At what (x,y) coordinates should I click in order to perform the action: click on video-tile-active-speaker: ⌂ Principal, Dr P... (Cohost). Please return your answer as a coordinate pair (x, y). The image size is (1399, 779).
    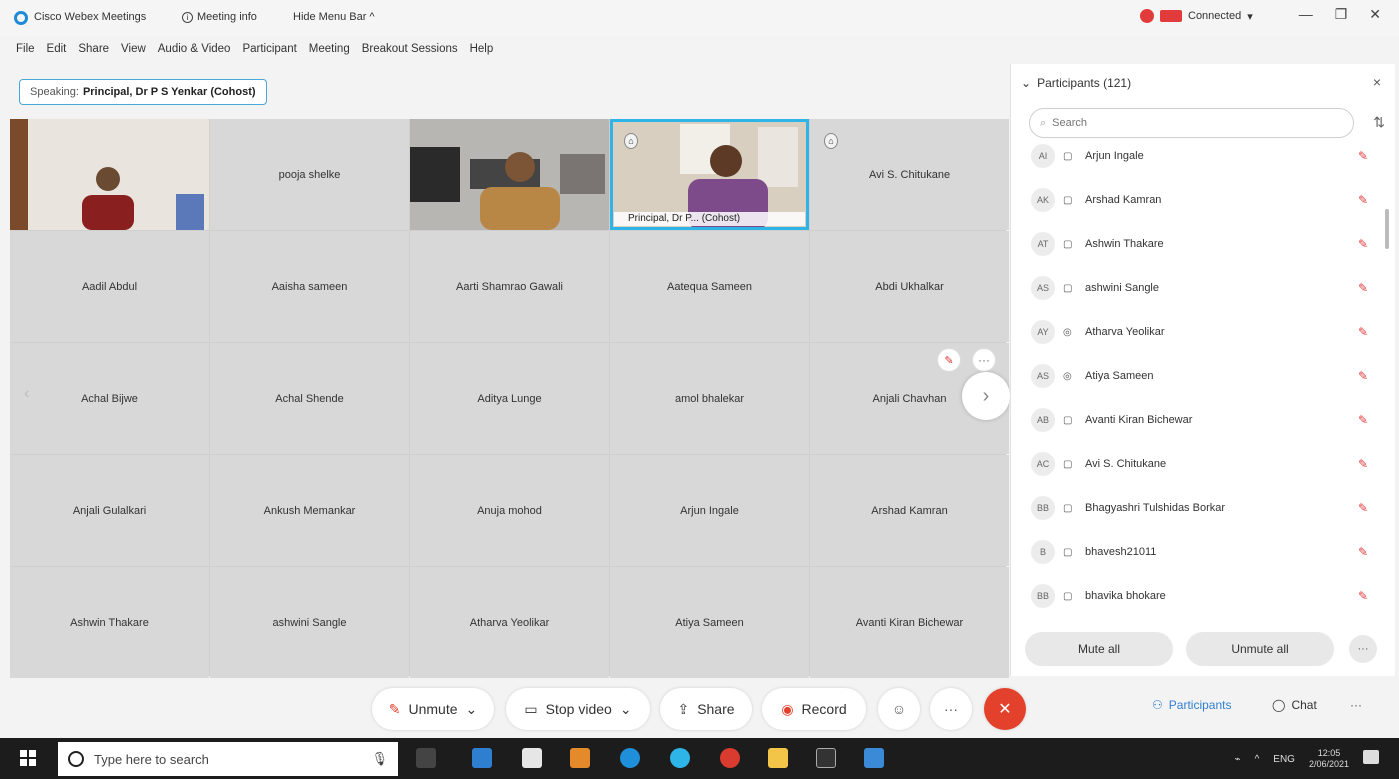
    Looking at the image, I should click on (709, 174).